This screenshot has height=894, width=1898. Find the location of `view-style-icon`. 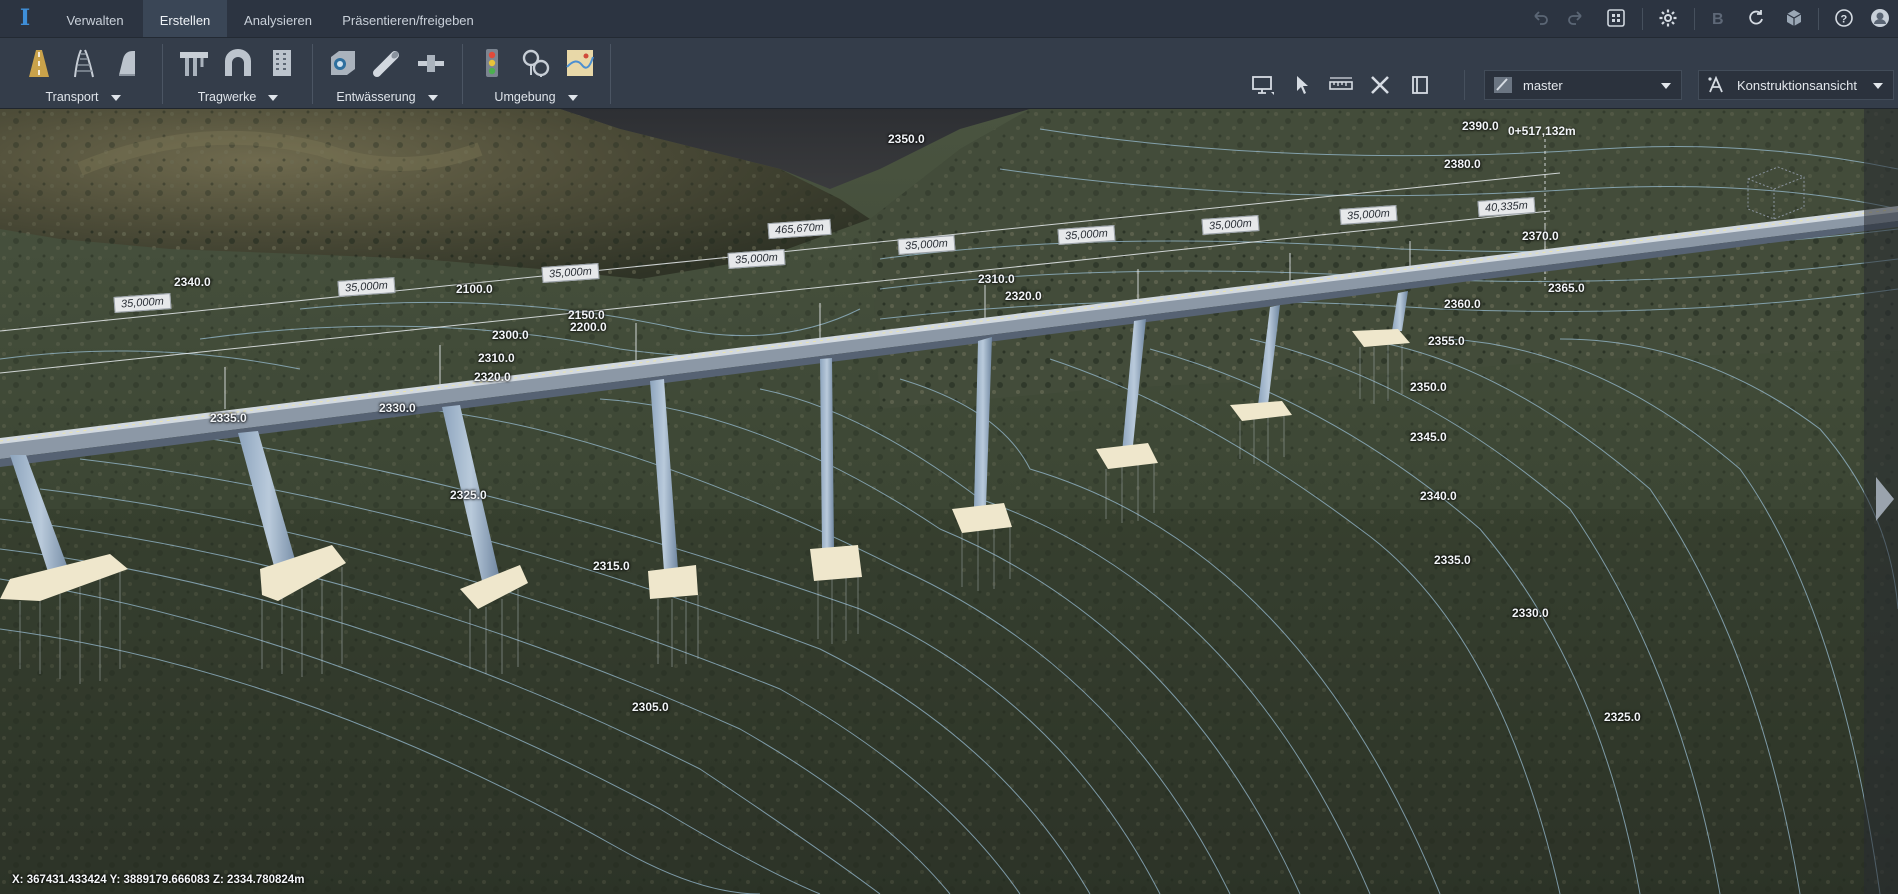

view-style-icon is located at coordinates (1715, 84).